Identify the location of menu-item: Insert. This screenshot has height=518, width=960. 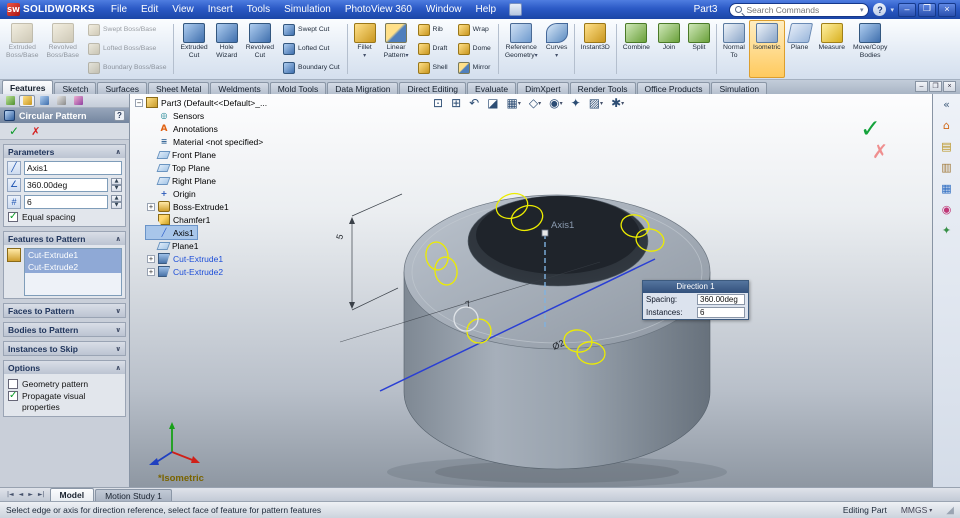
(220, 9).